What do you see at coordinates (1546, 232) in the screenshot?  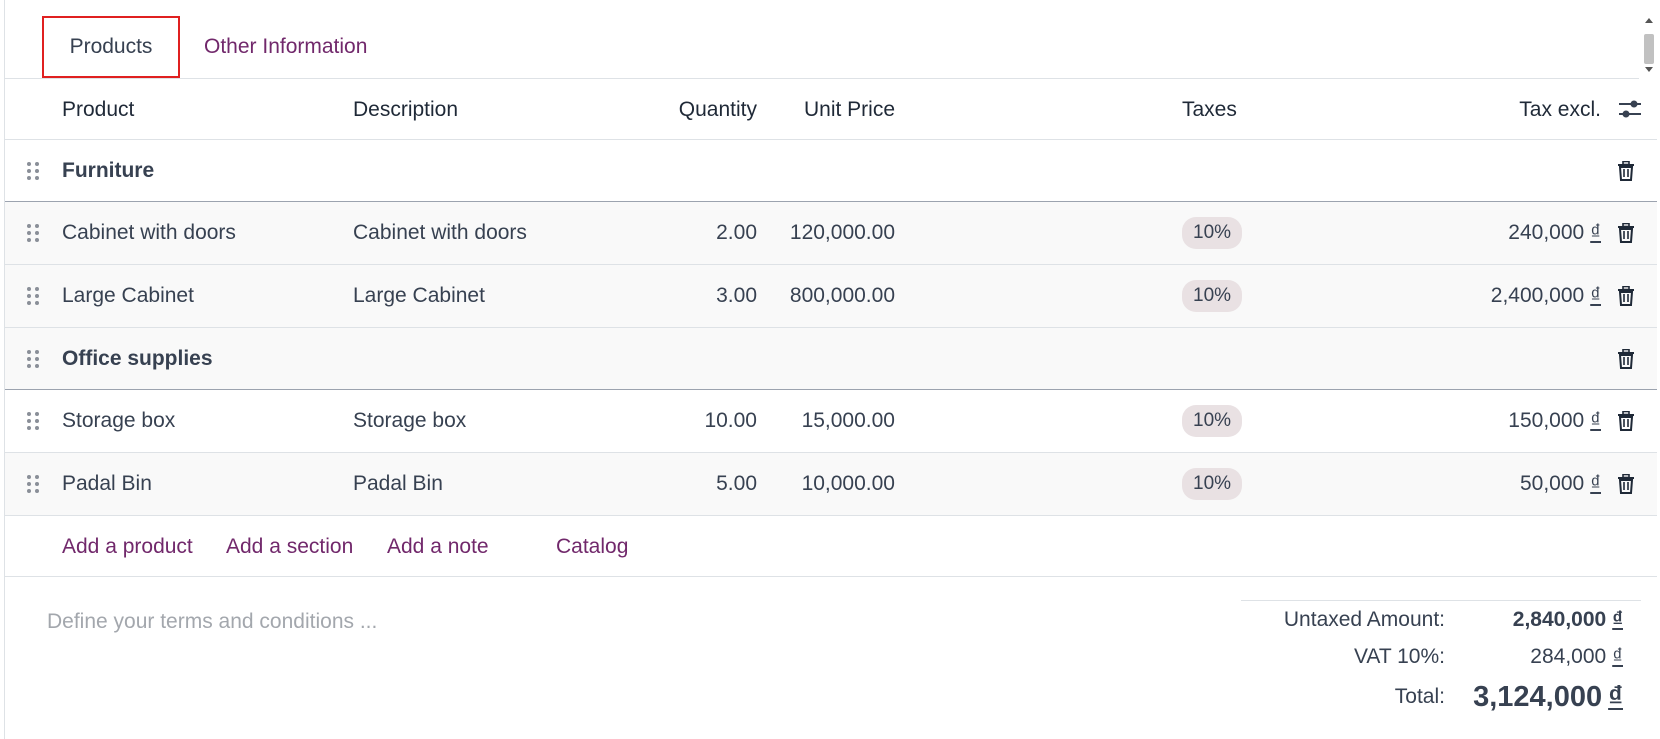 I see `subtotal-amount: 240,000` at bounding box center [1546, 232].